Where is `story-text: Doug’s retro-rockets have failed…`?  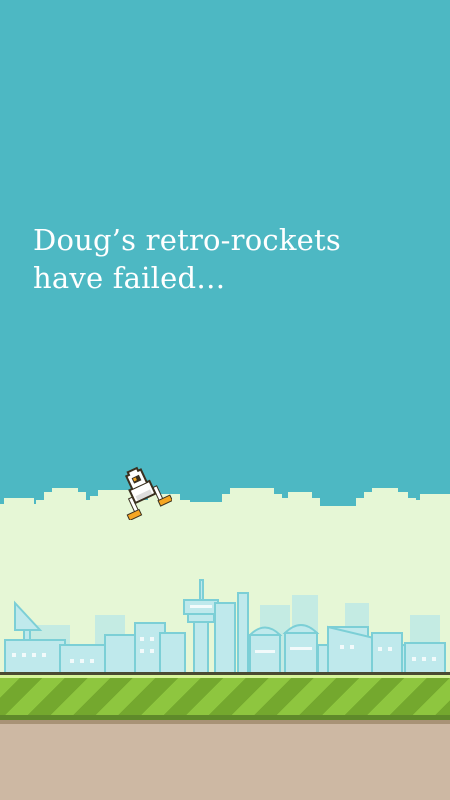 story-text: Doug’s retro-rockets have failed… is located at coordinates (233, 259).